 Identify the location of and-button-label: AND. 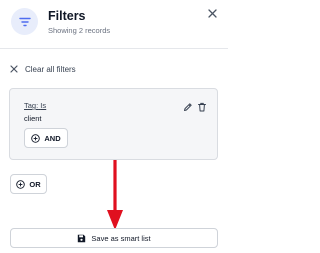
(52, 138).